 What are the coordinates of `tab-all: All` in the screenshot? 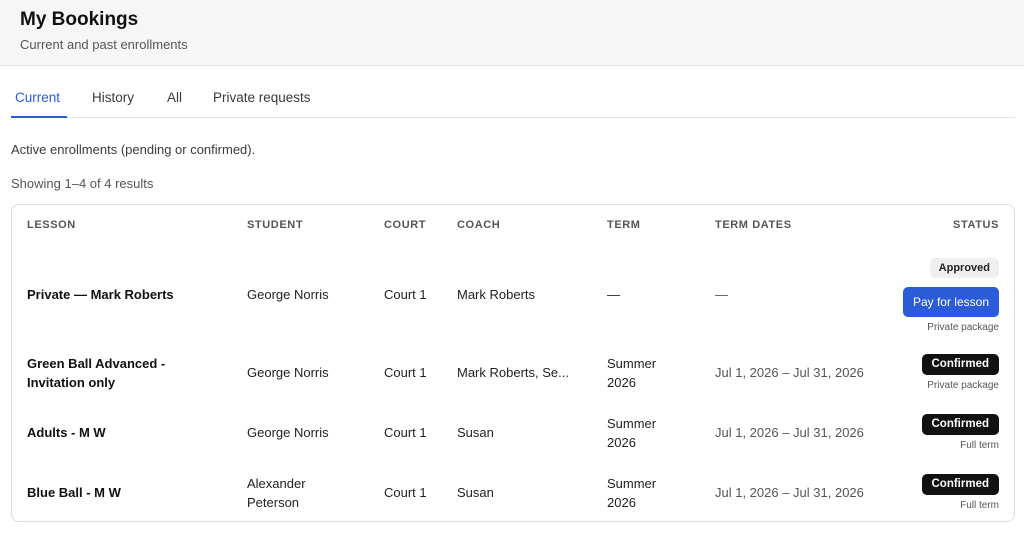 It's located at (174, 98).